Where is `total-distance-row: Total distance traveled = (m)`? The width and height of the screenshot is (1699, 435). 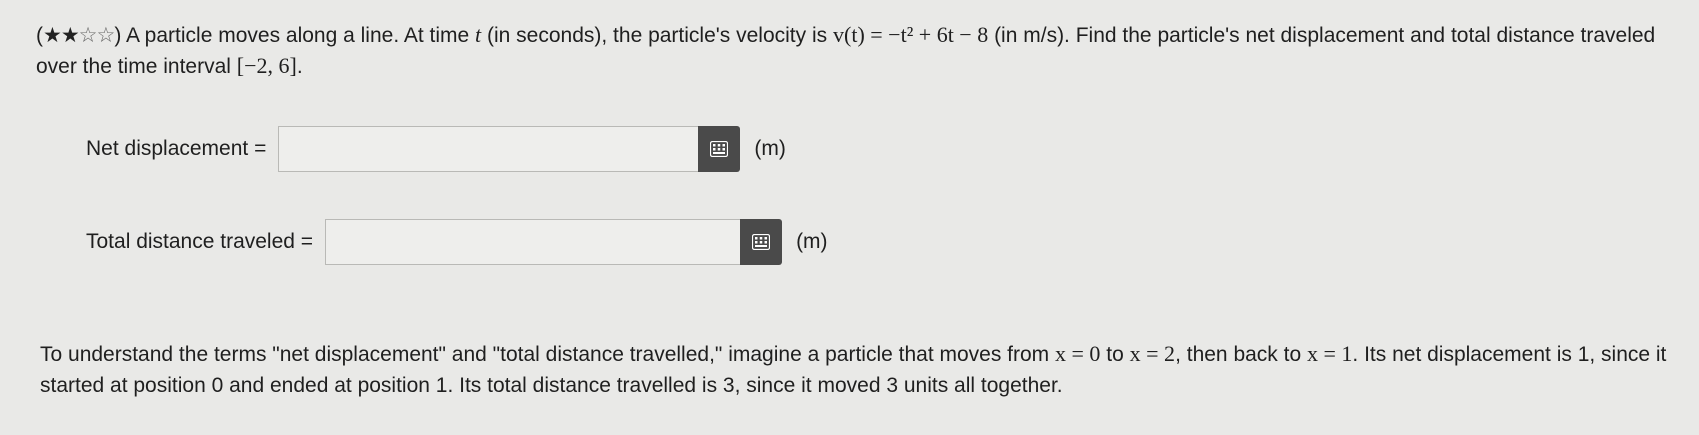 total-distance-row: Total distance traveled = (m) is located at coordinates (457, 242).